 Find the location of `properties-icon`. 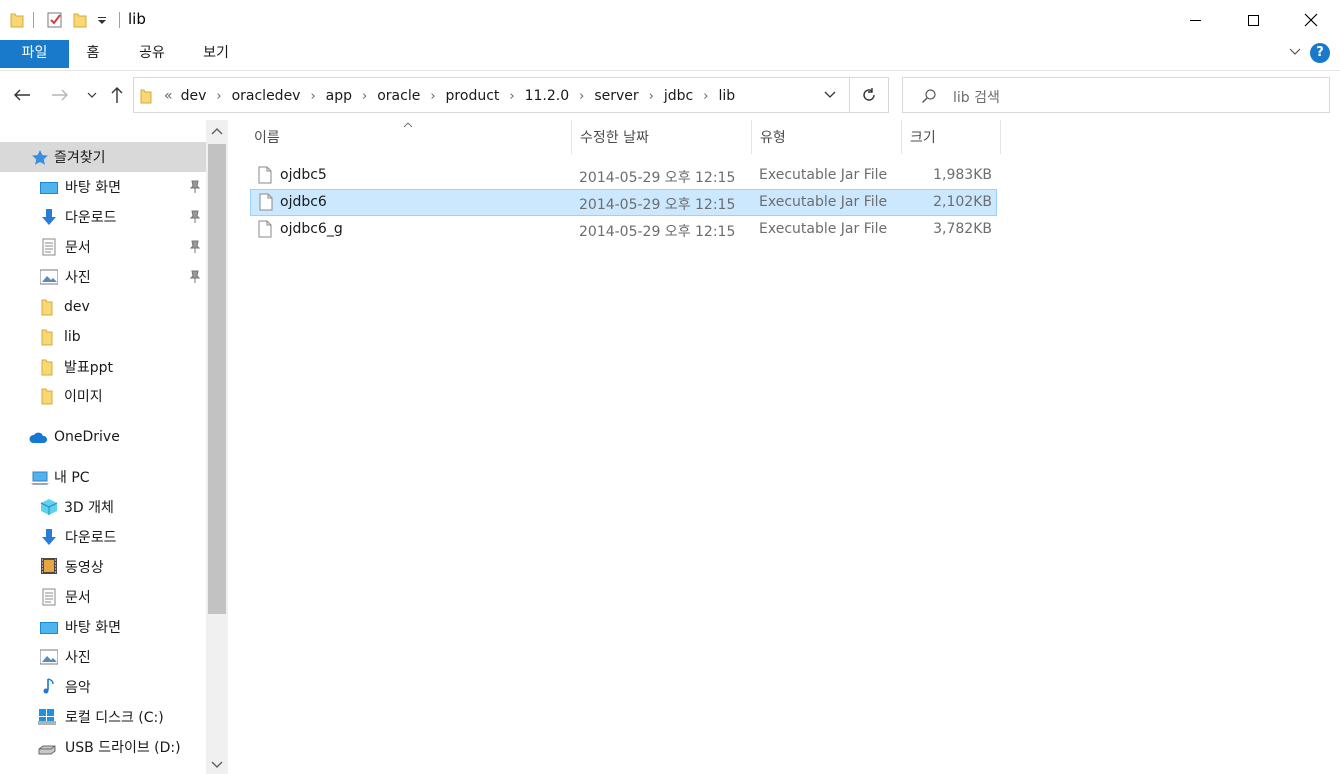

properties-icon is located at coordinates (55, 20).